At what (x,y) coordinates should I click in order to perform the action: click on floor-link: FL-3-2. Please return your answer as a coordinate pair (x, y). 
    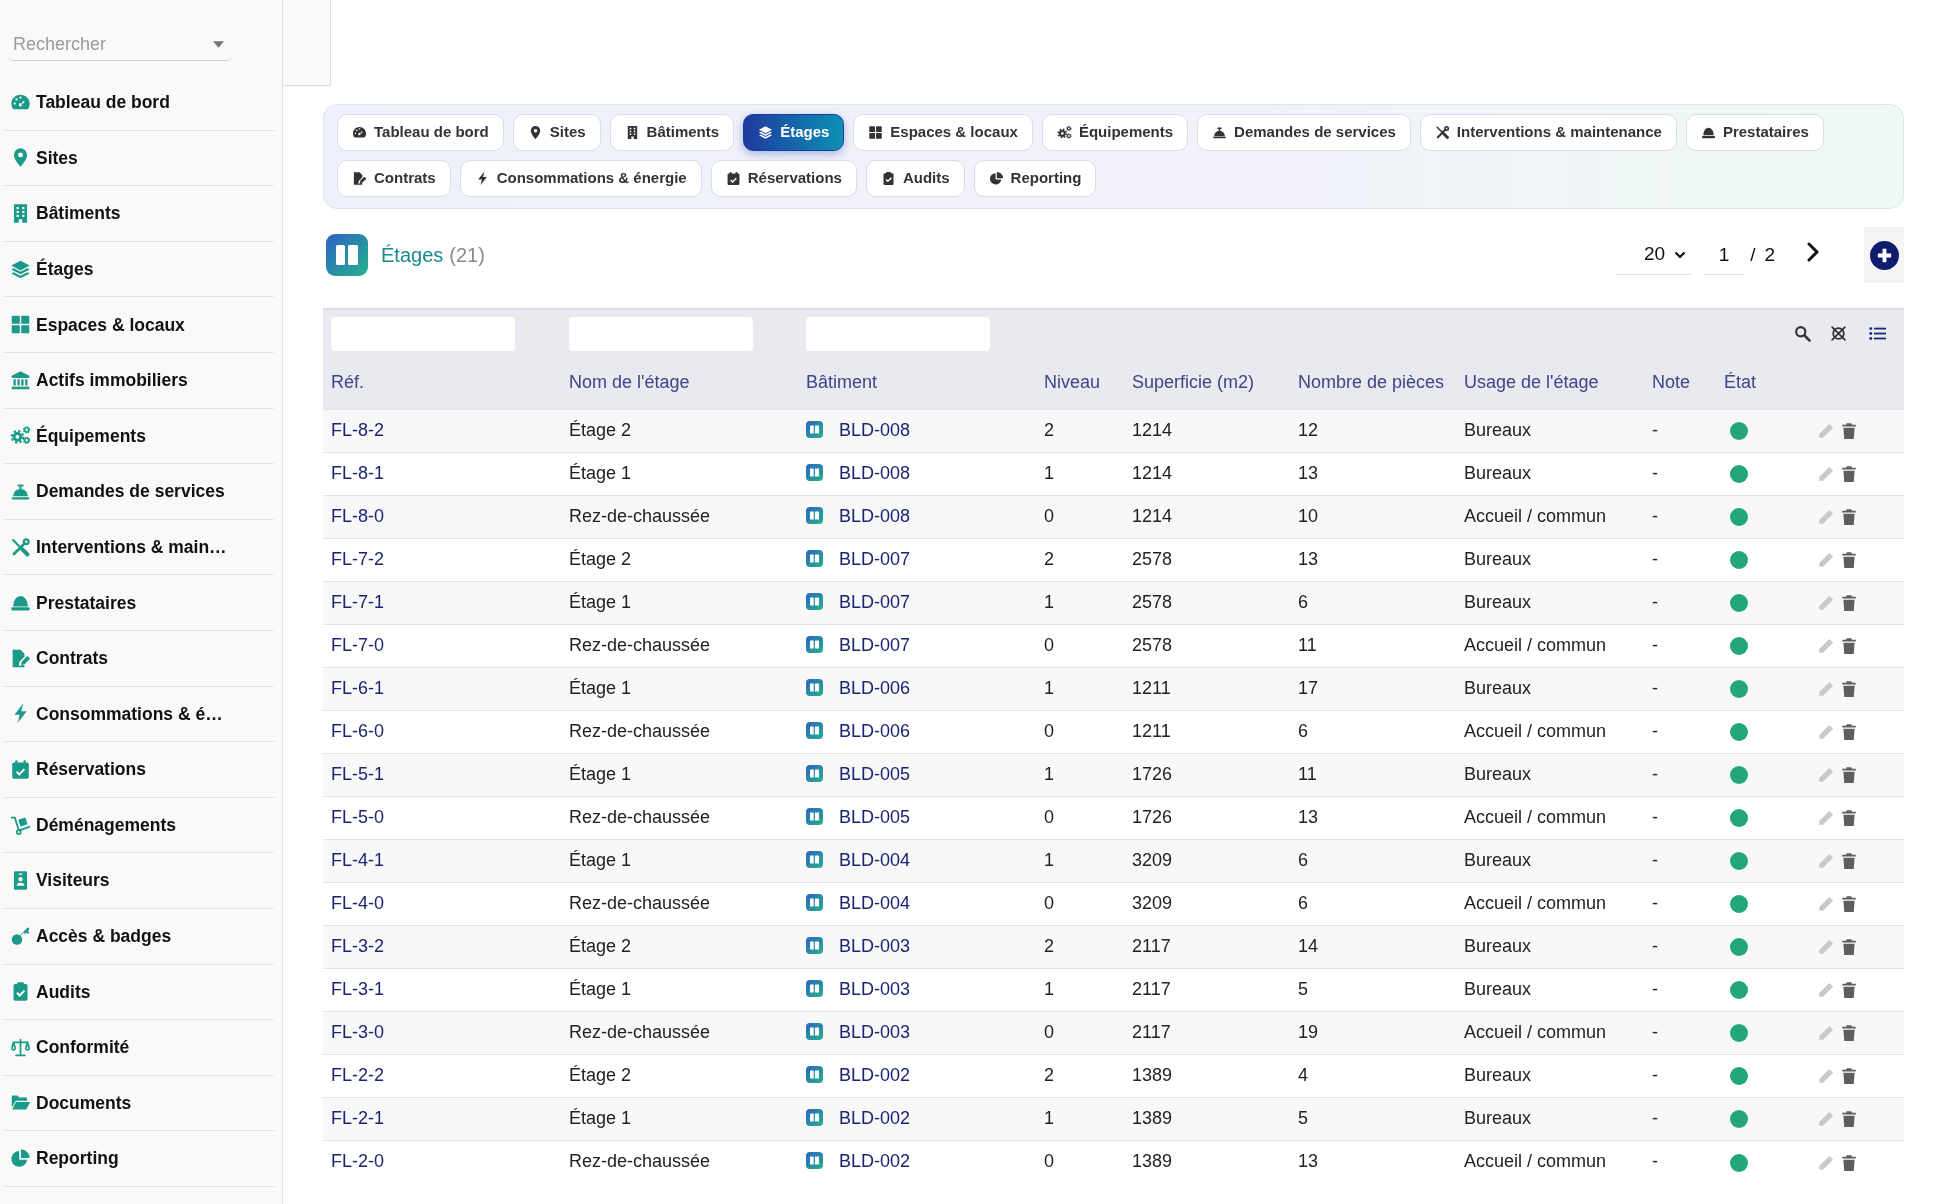
    Looking at the image, I should click on (357, 946).